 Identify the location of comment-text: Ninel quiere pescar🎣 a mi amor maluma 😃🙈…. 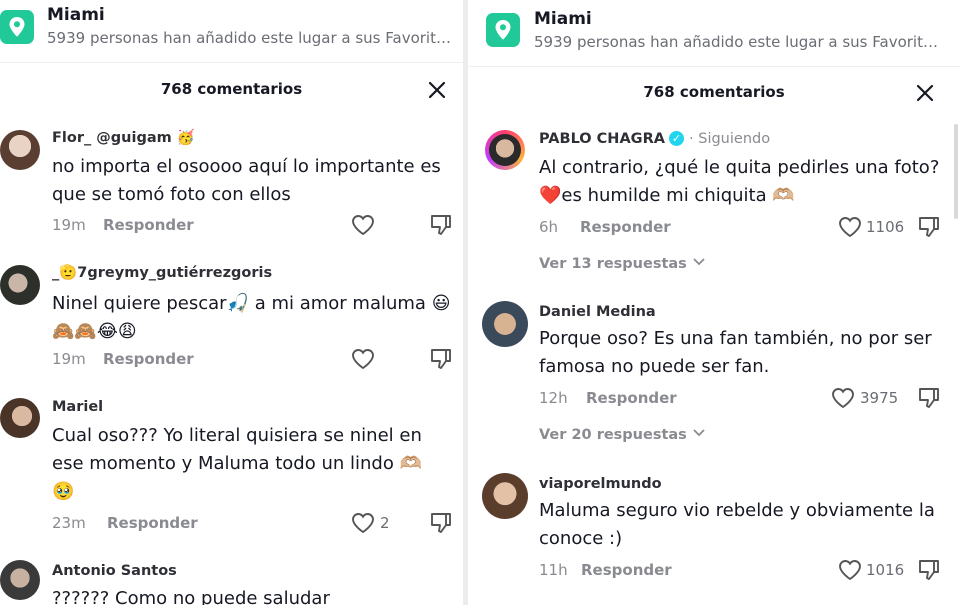
(251, 317).